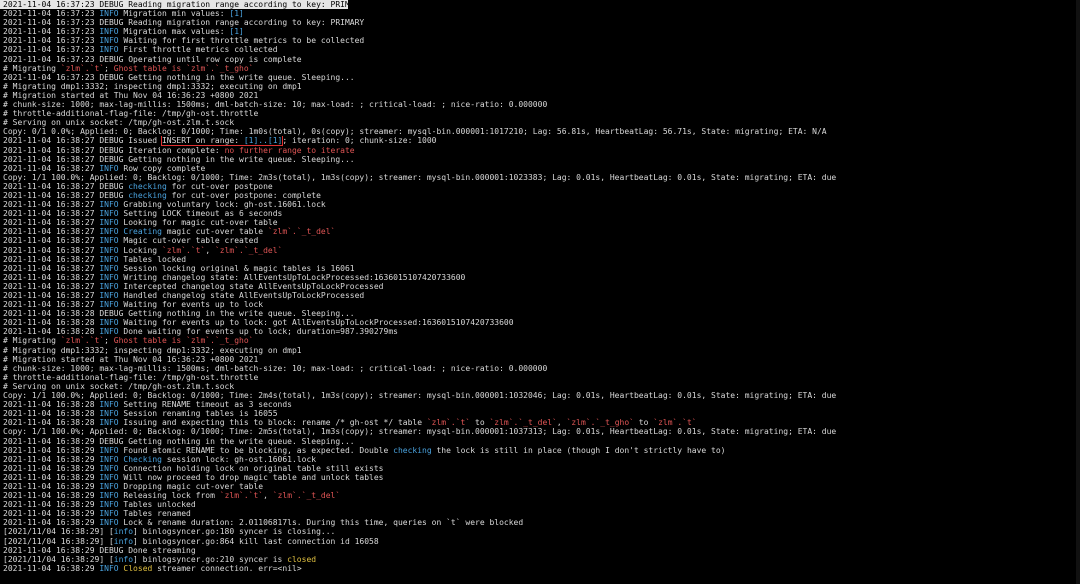 This screenshot has height=584, width=1080. What do you see at coordinates (210, 559) in the screenshot?
I see `log-text: ] binlogsyncer.go:210 syncer is` at bounding box center [210, 559].